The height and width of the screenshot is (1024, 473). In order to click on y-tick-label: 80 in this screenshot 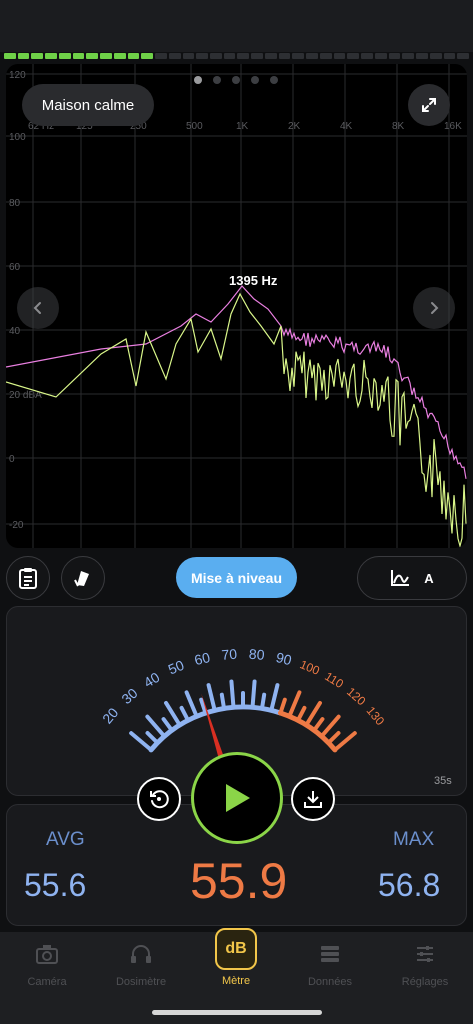, I will do `click(15, 203)`.